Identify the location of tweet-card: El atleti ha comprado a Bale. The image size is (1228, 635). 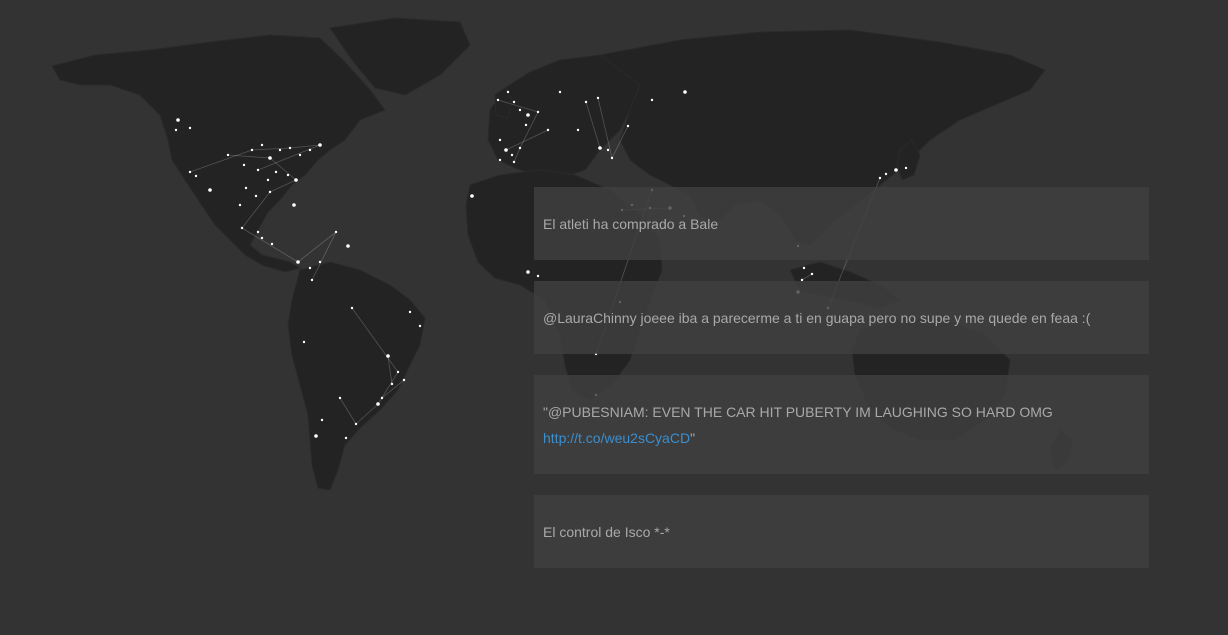
(841, 223).